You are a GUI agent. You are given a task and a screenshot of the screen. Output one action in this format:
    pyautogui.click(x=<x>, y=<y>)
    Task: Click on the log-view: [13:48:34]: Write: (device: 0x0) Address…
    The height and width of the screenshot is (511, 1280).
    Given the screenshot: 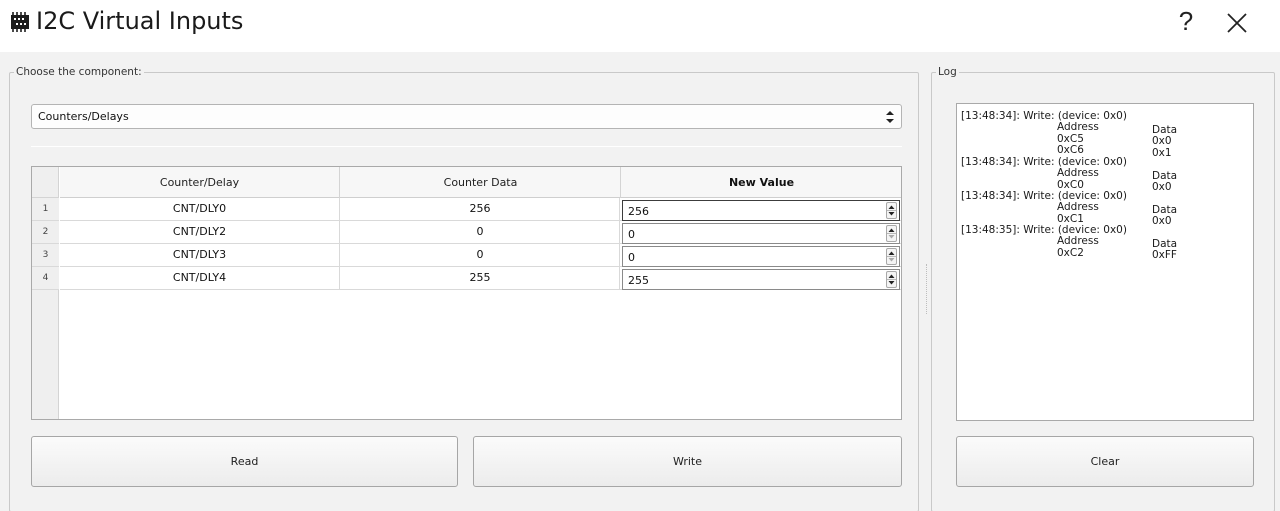 What is the action you would take?
    pyautogui.click(x=1105, y=262)
    